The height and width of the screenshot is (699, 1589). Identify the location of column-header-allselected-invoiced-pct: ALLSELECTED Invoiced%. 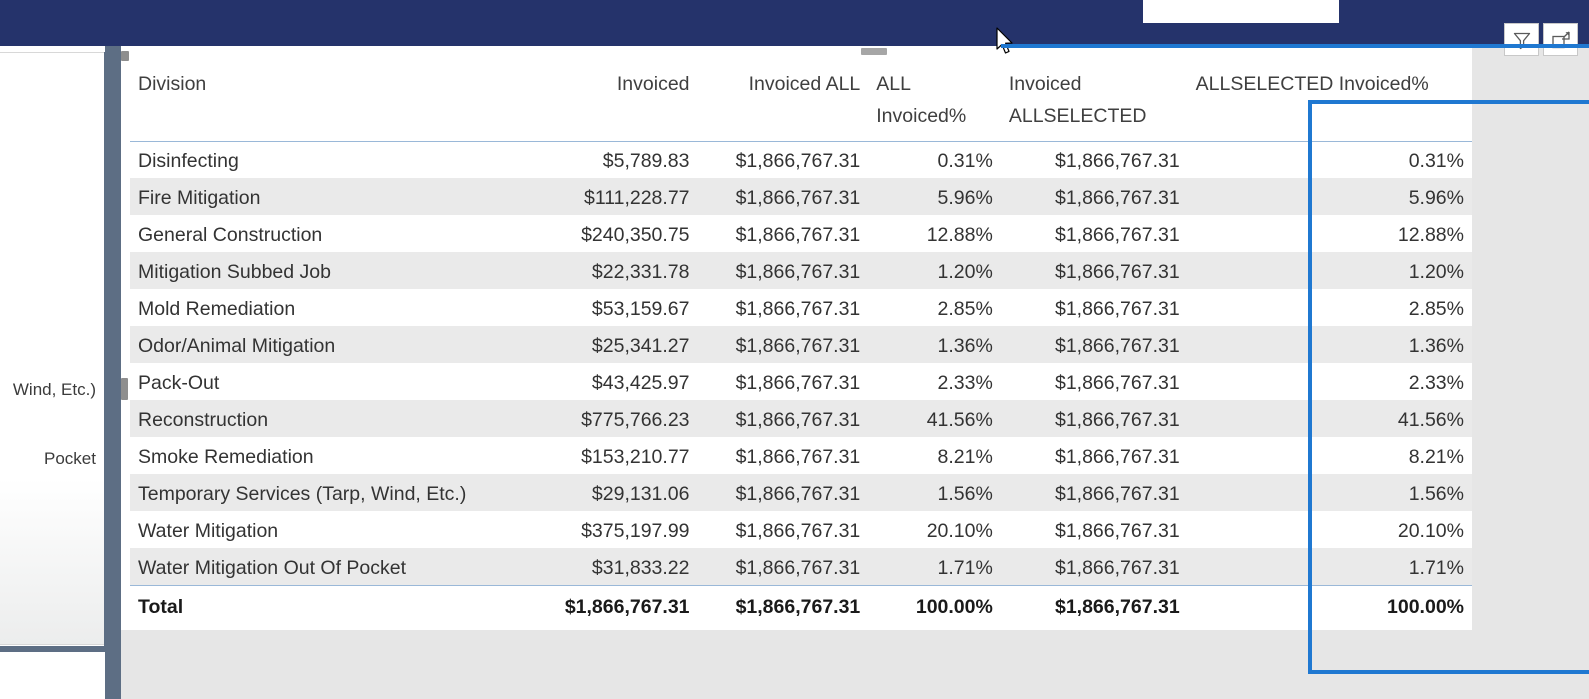
(1329, 99).